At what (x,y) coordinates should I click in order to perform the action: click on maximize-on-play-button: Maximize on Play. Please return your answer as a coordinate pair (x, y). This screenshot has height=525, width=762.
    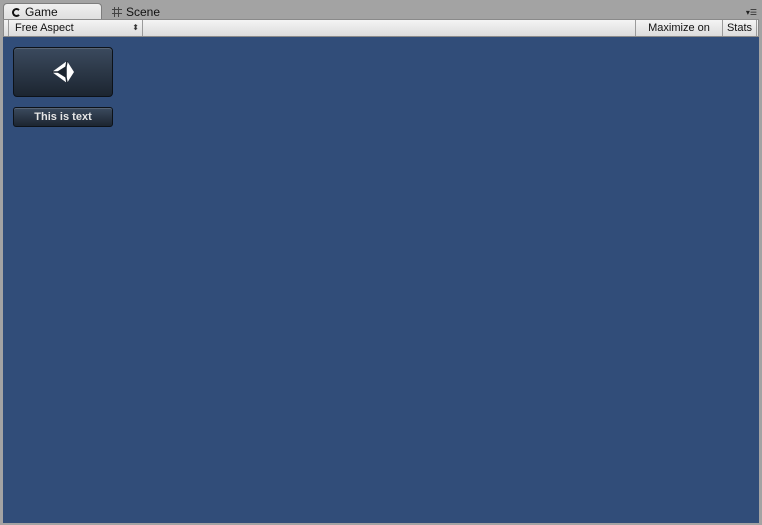
    Looking at the image, I should click on (678, 35).